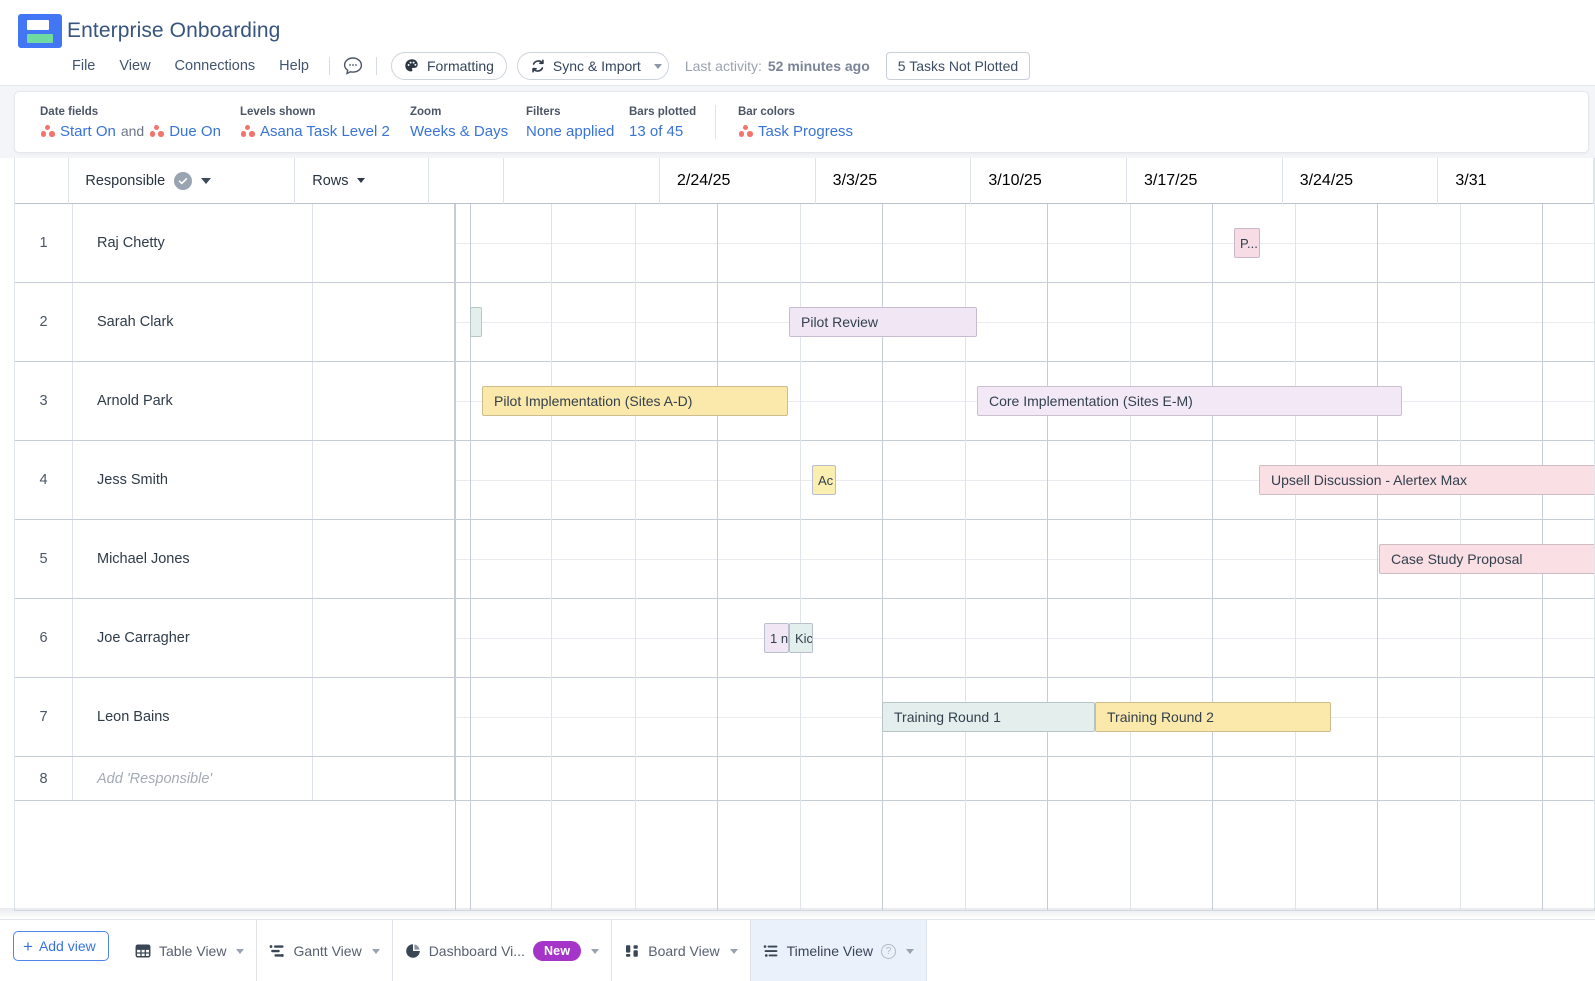 This screenshot has height=981, width=1595. I want to click on conjunction-label: and, so click(132, 131).